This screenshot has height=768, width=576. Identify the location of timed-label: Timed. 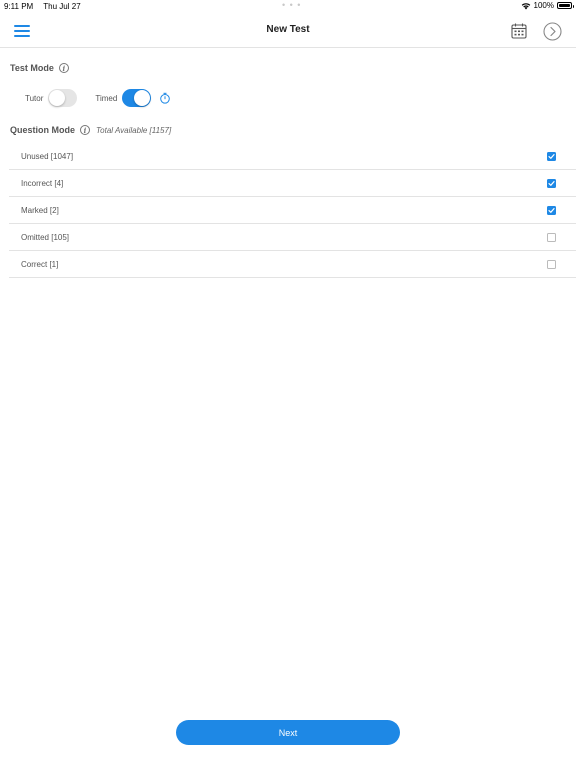
(106, 98).